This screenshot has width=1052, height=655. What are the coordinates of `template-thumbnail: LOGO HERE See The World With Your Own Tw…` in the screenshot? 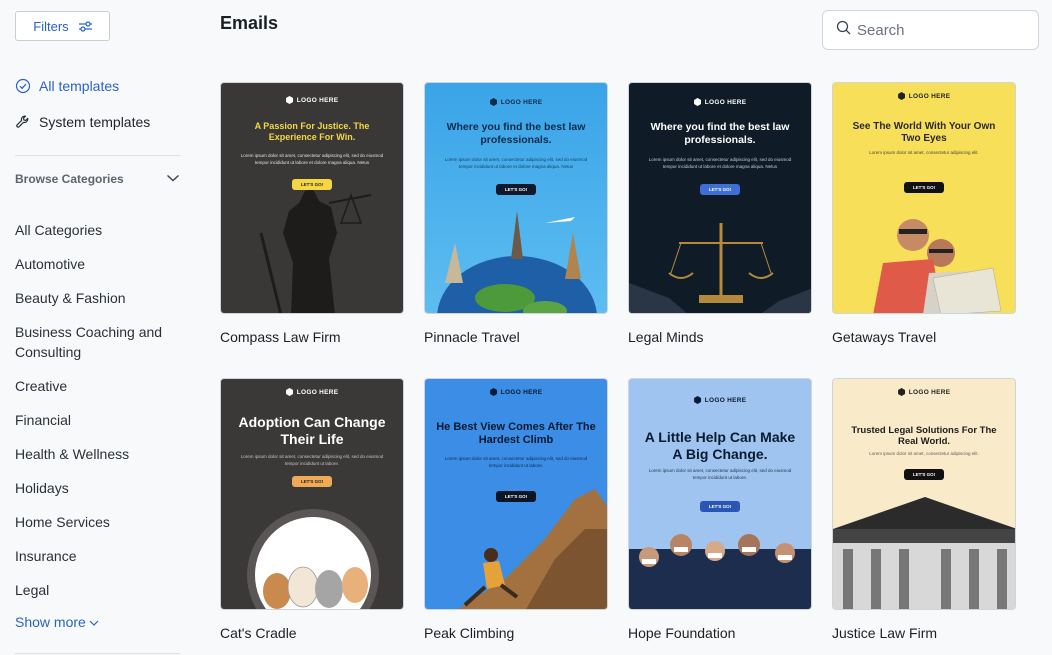 It's located at (924, 198).